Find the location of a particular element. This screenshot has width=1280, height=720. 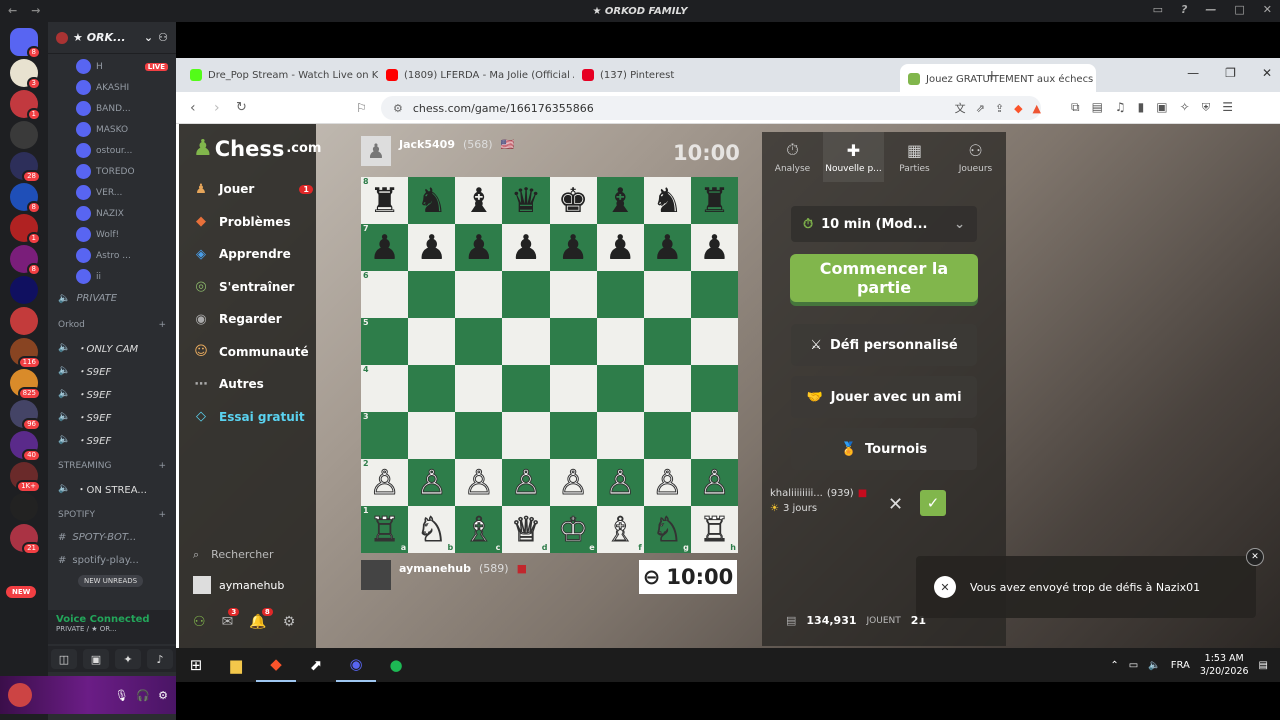

chess-piece: ♞ is located at coordinates (431, 201).